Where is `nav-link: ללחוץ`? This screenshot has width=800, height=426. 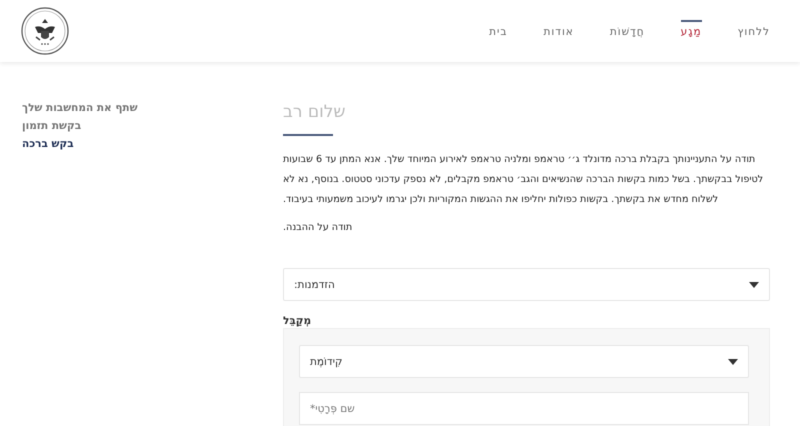 nav-link: ללחוץ is located at coordinates (754, 31).